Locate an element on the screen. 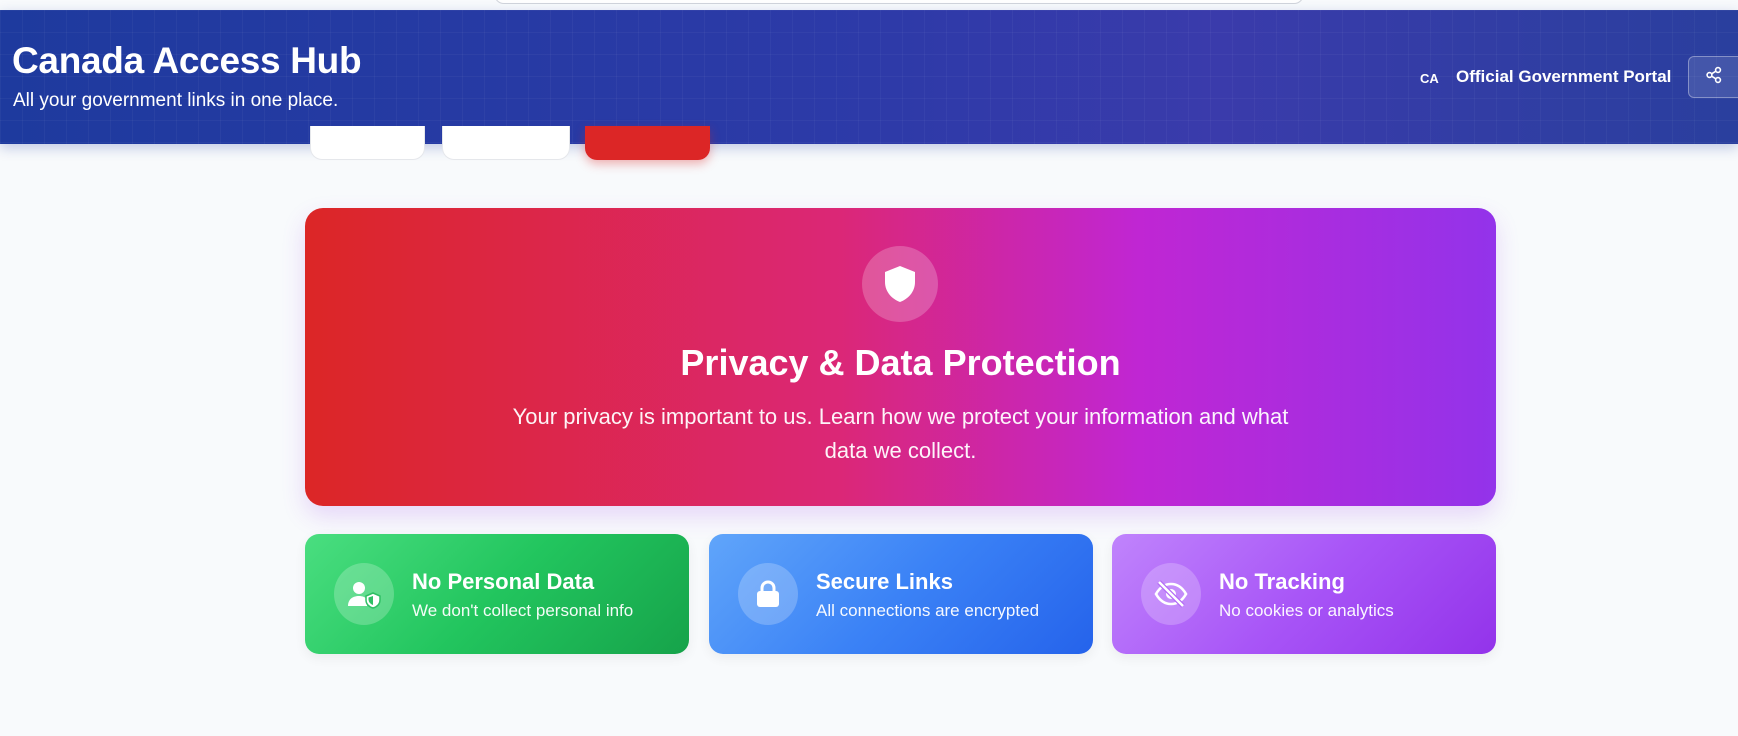  user-shield-icon is located at coordinates (364, 594).